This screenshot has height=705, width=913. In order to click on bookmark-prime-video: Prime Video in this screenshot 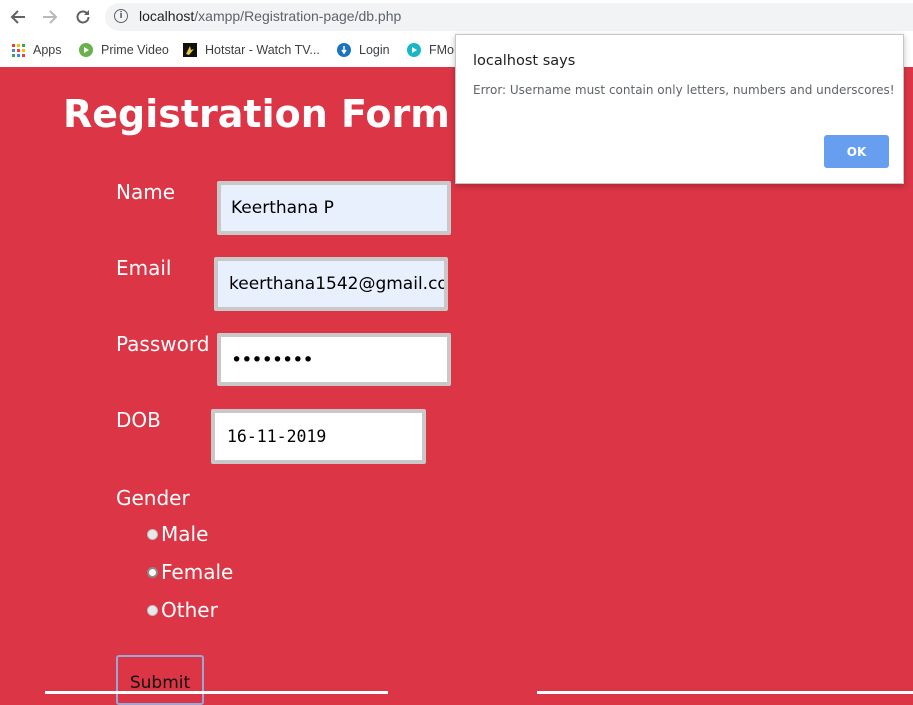, I will do `click(124, 50)`.